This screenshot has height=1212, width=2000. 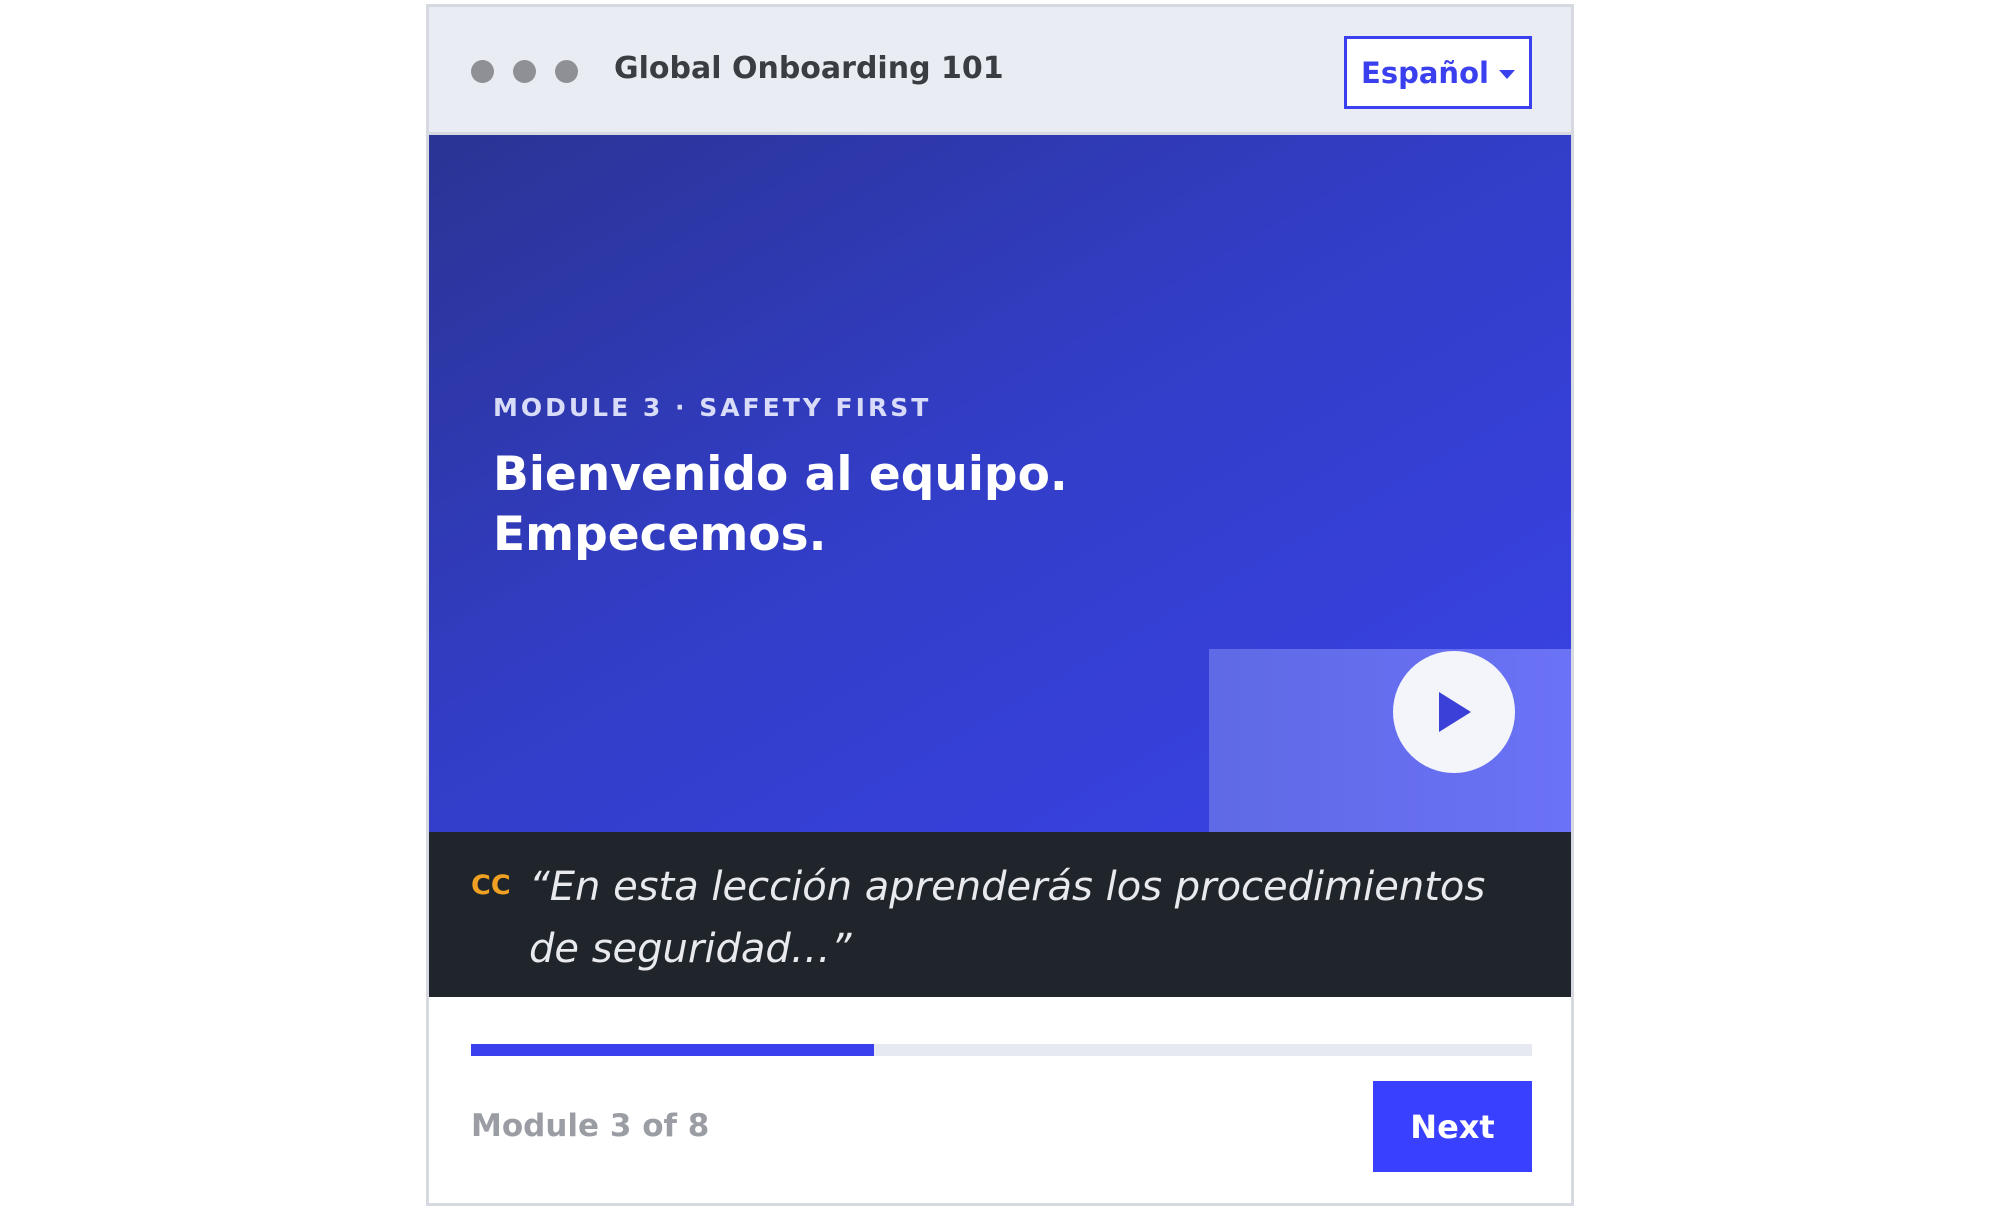 I want to click on progress-bar, so click(x=1001, y=1050).